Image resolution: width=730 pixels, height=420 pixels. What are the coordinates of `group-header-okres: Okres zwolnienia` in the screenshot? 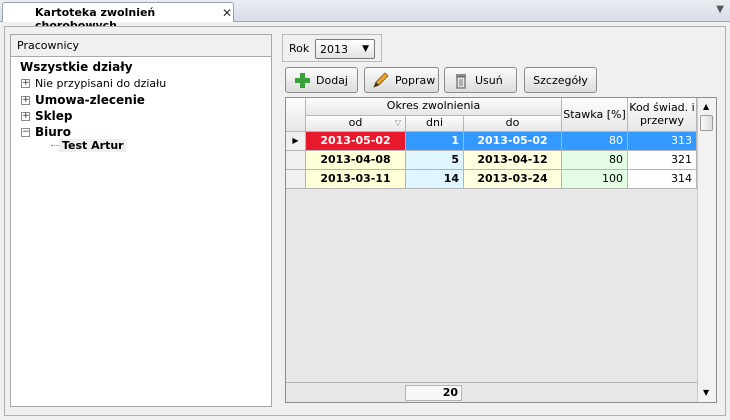 It's located at (434, 107).